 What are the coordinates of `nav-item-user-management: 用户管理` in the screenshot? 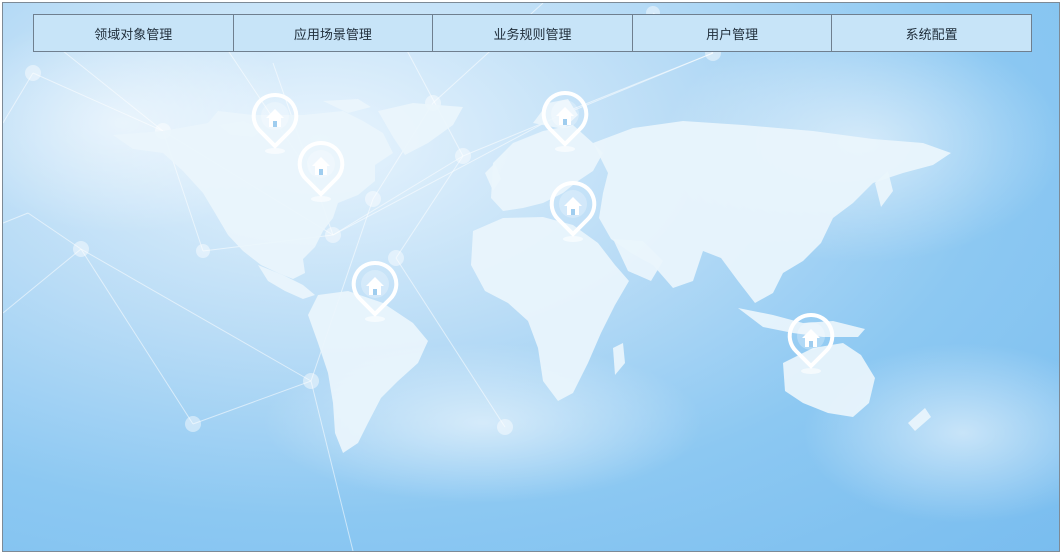 It's located at (733, 33).